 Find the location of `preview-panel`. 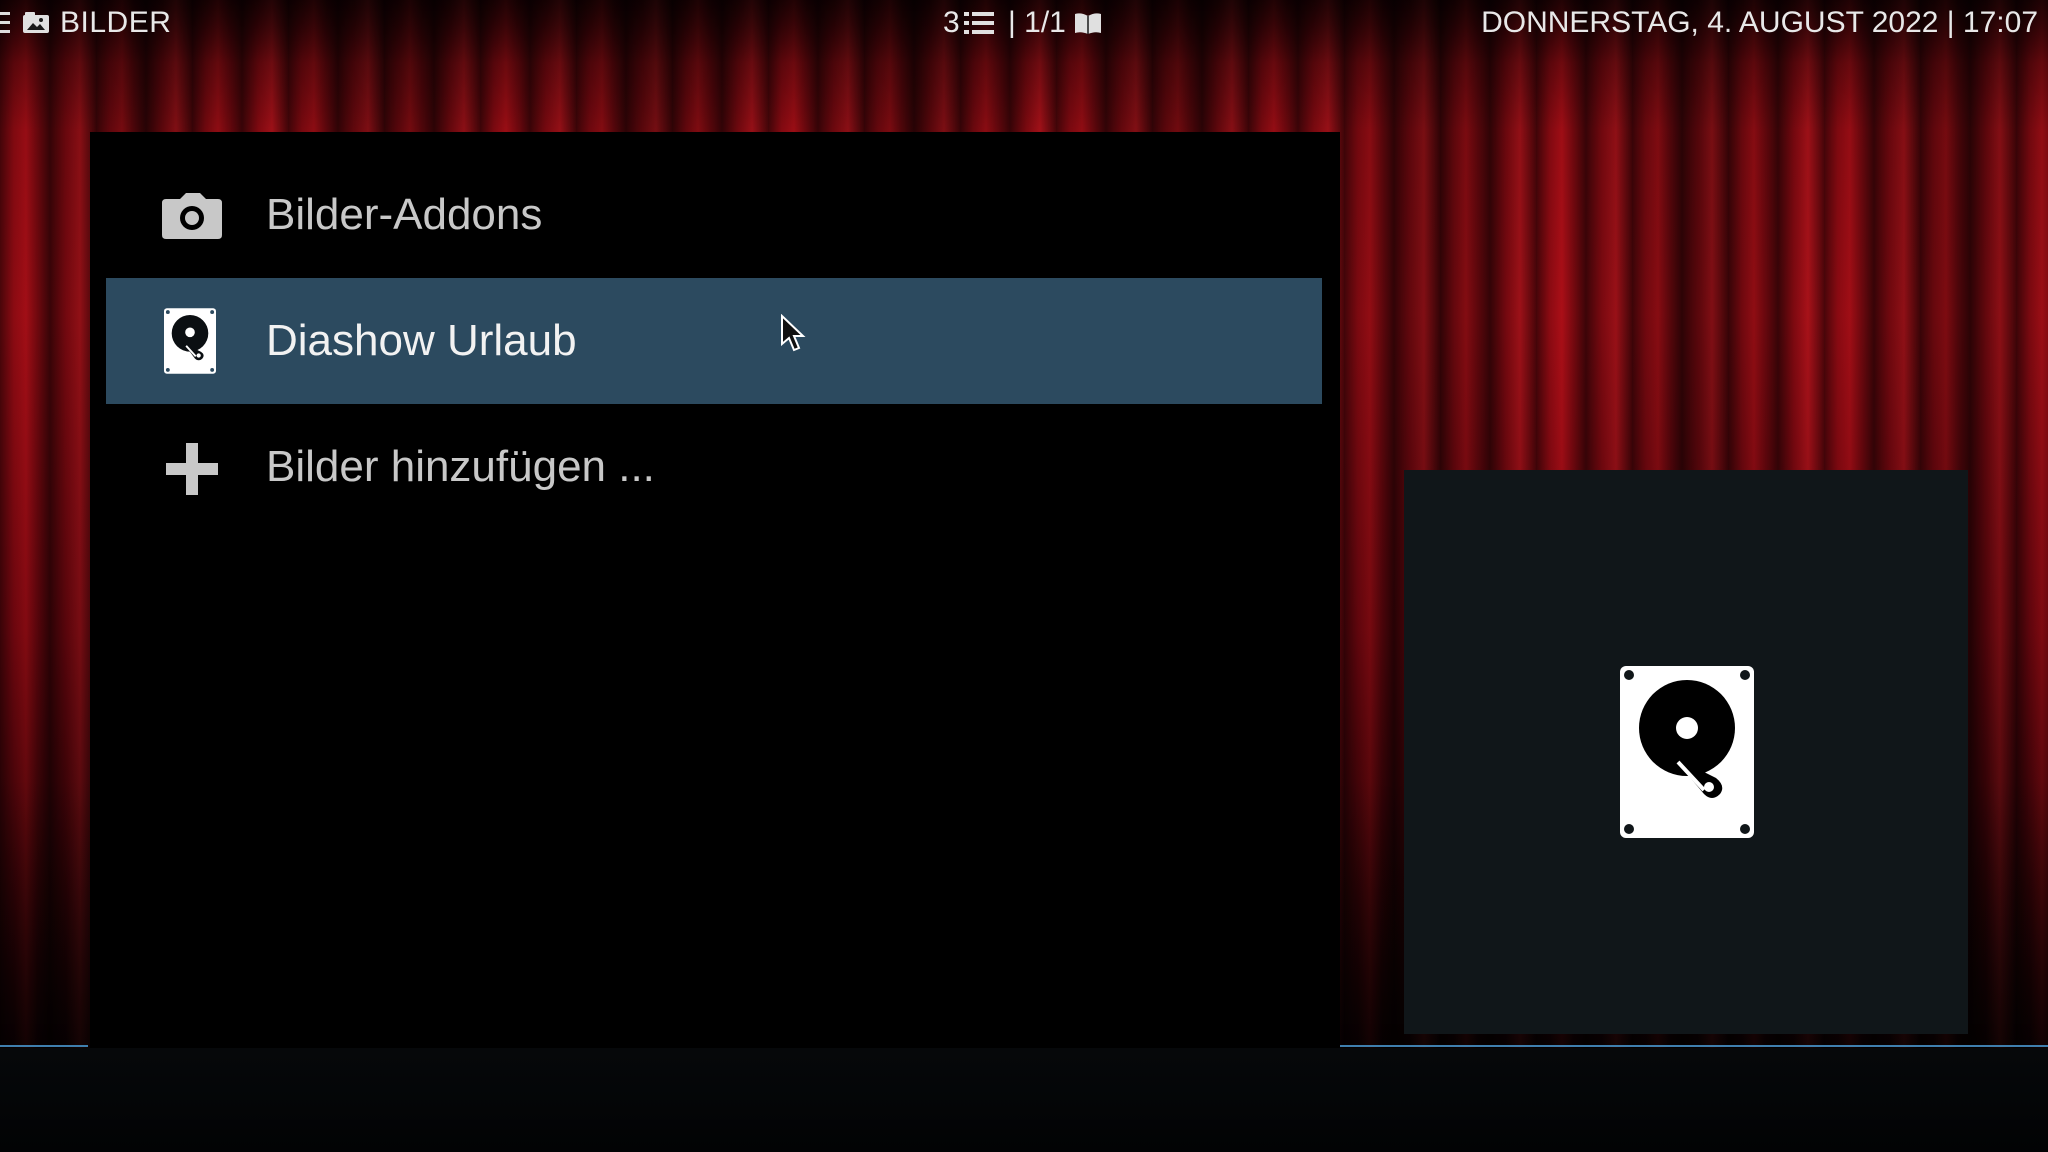

preview-panel is located at coordinates (1686, 752).